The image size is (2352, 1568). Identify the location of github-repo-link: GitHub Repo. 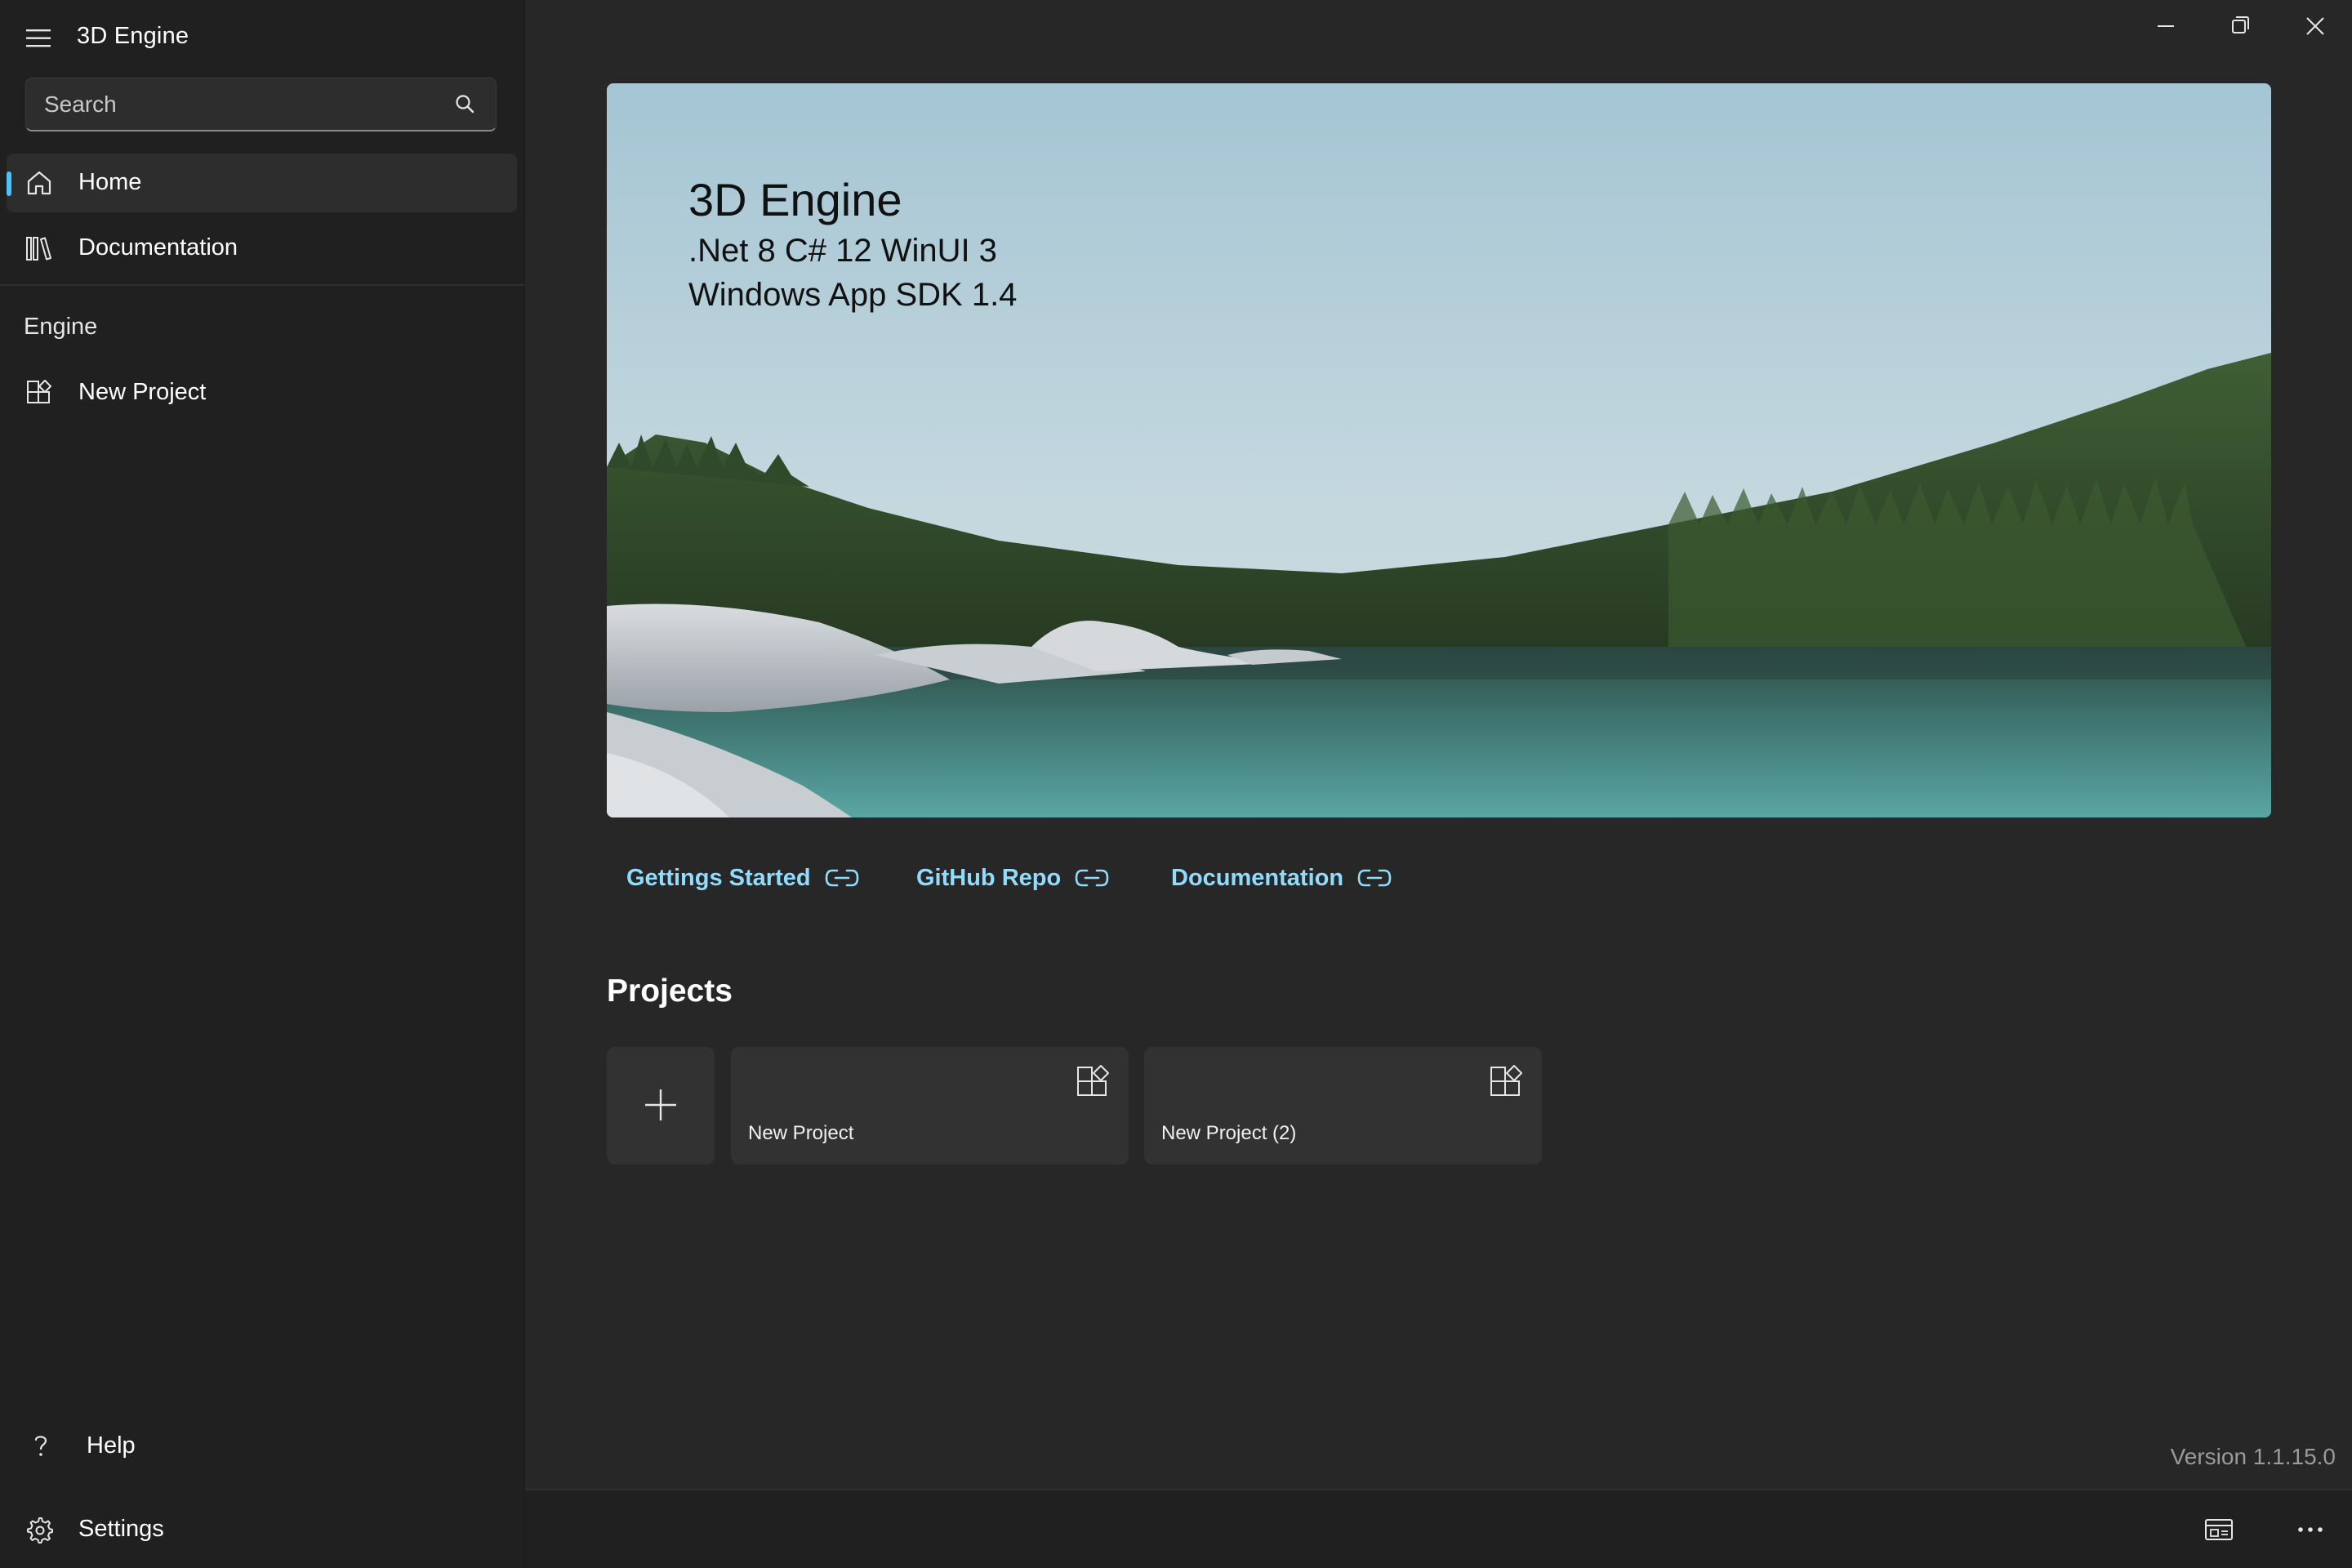
(1013, 878).